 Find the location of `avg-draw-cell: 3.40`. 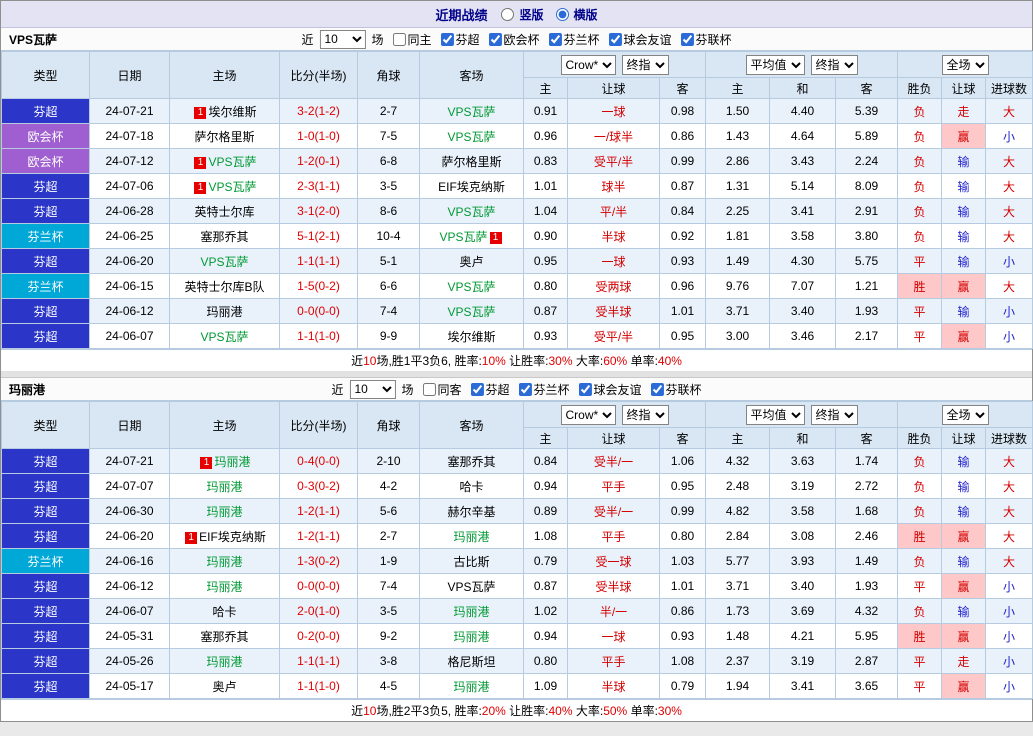

avg-draw-cell: 3.40 is located at coordinates (803, 311).